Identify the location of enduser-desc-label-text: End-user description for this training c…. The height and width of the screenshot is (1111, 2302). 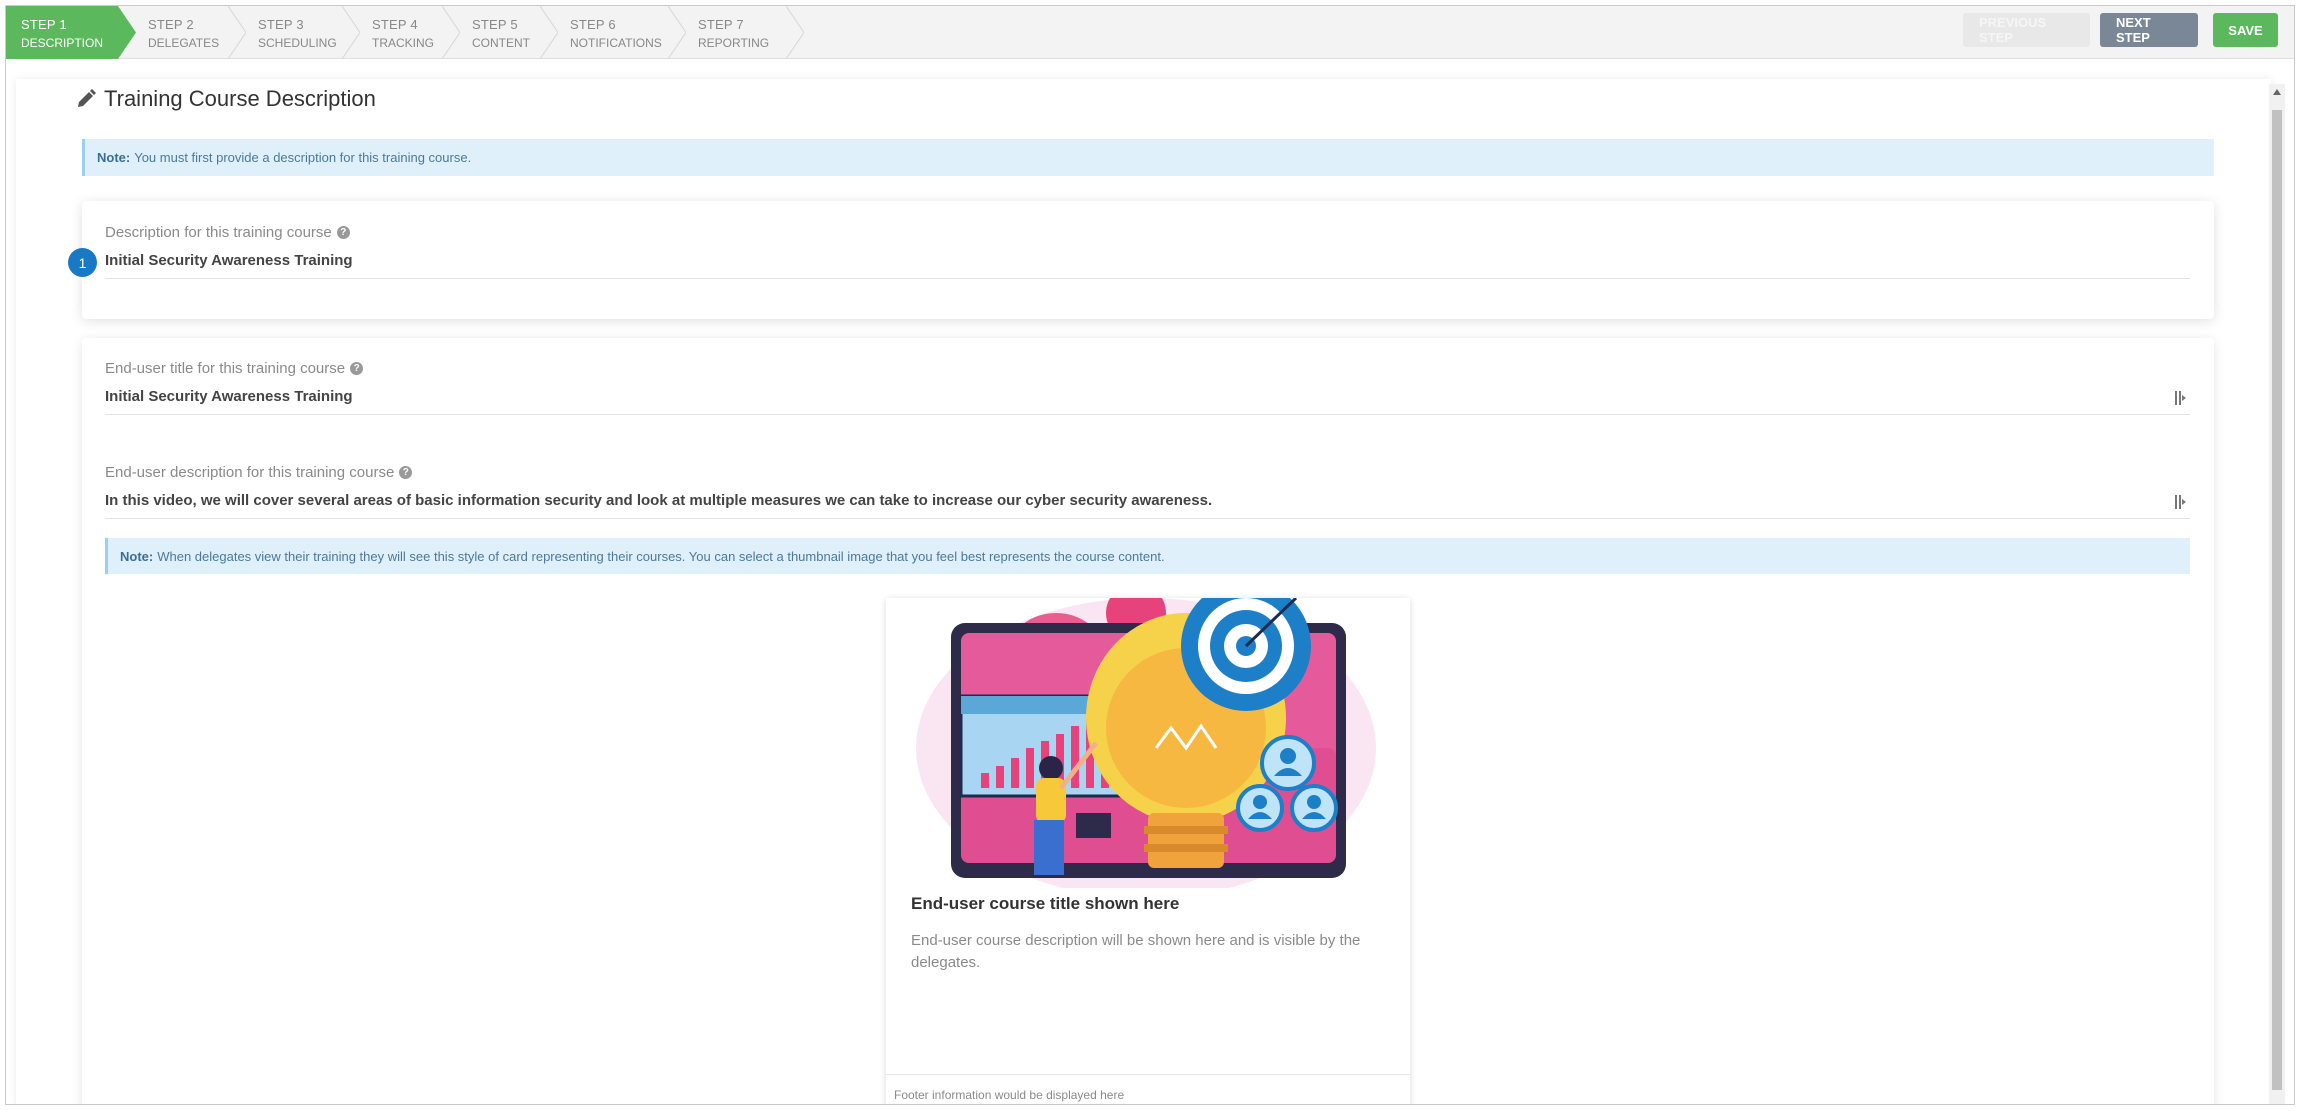
(250, 472).